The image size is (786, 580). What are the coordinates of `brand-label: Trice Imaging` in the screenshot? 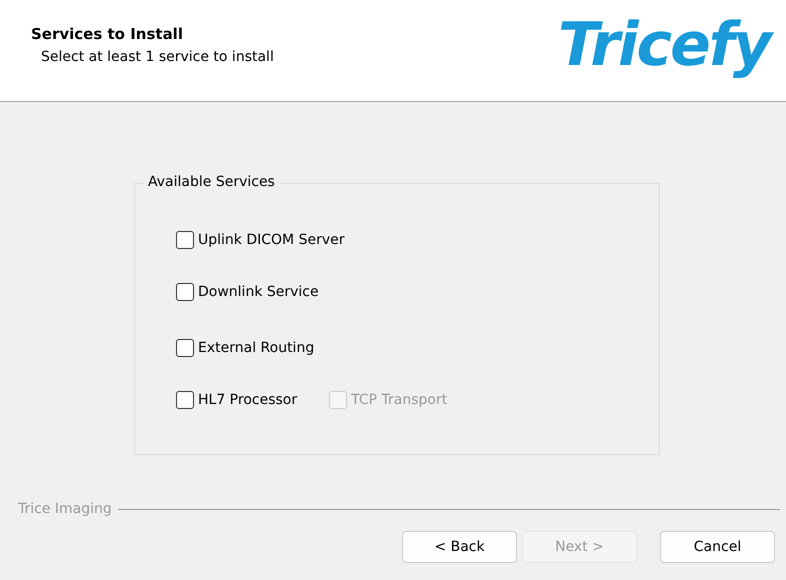 It's located at (65, 509).